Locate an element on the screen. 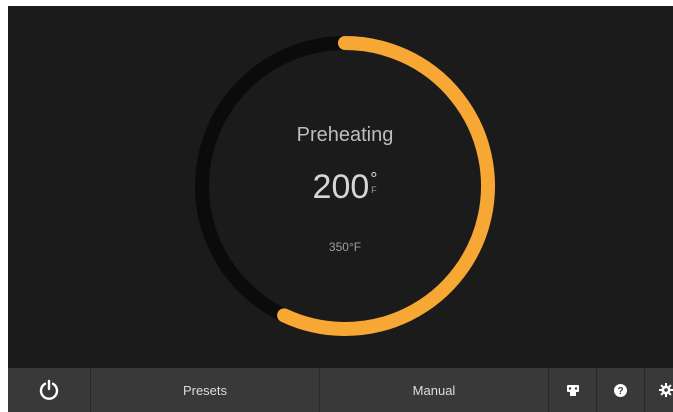  oven-settings-button is located at coordinates (573, 390).